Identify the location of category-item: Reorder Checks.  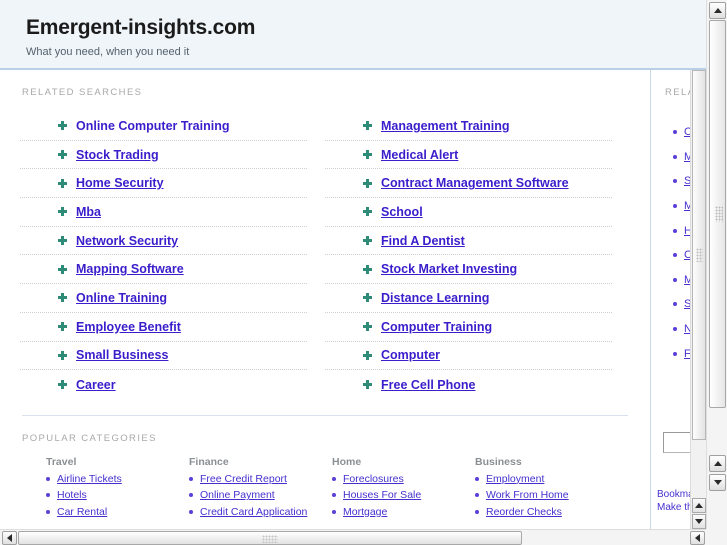
(546, 512).